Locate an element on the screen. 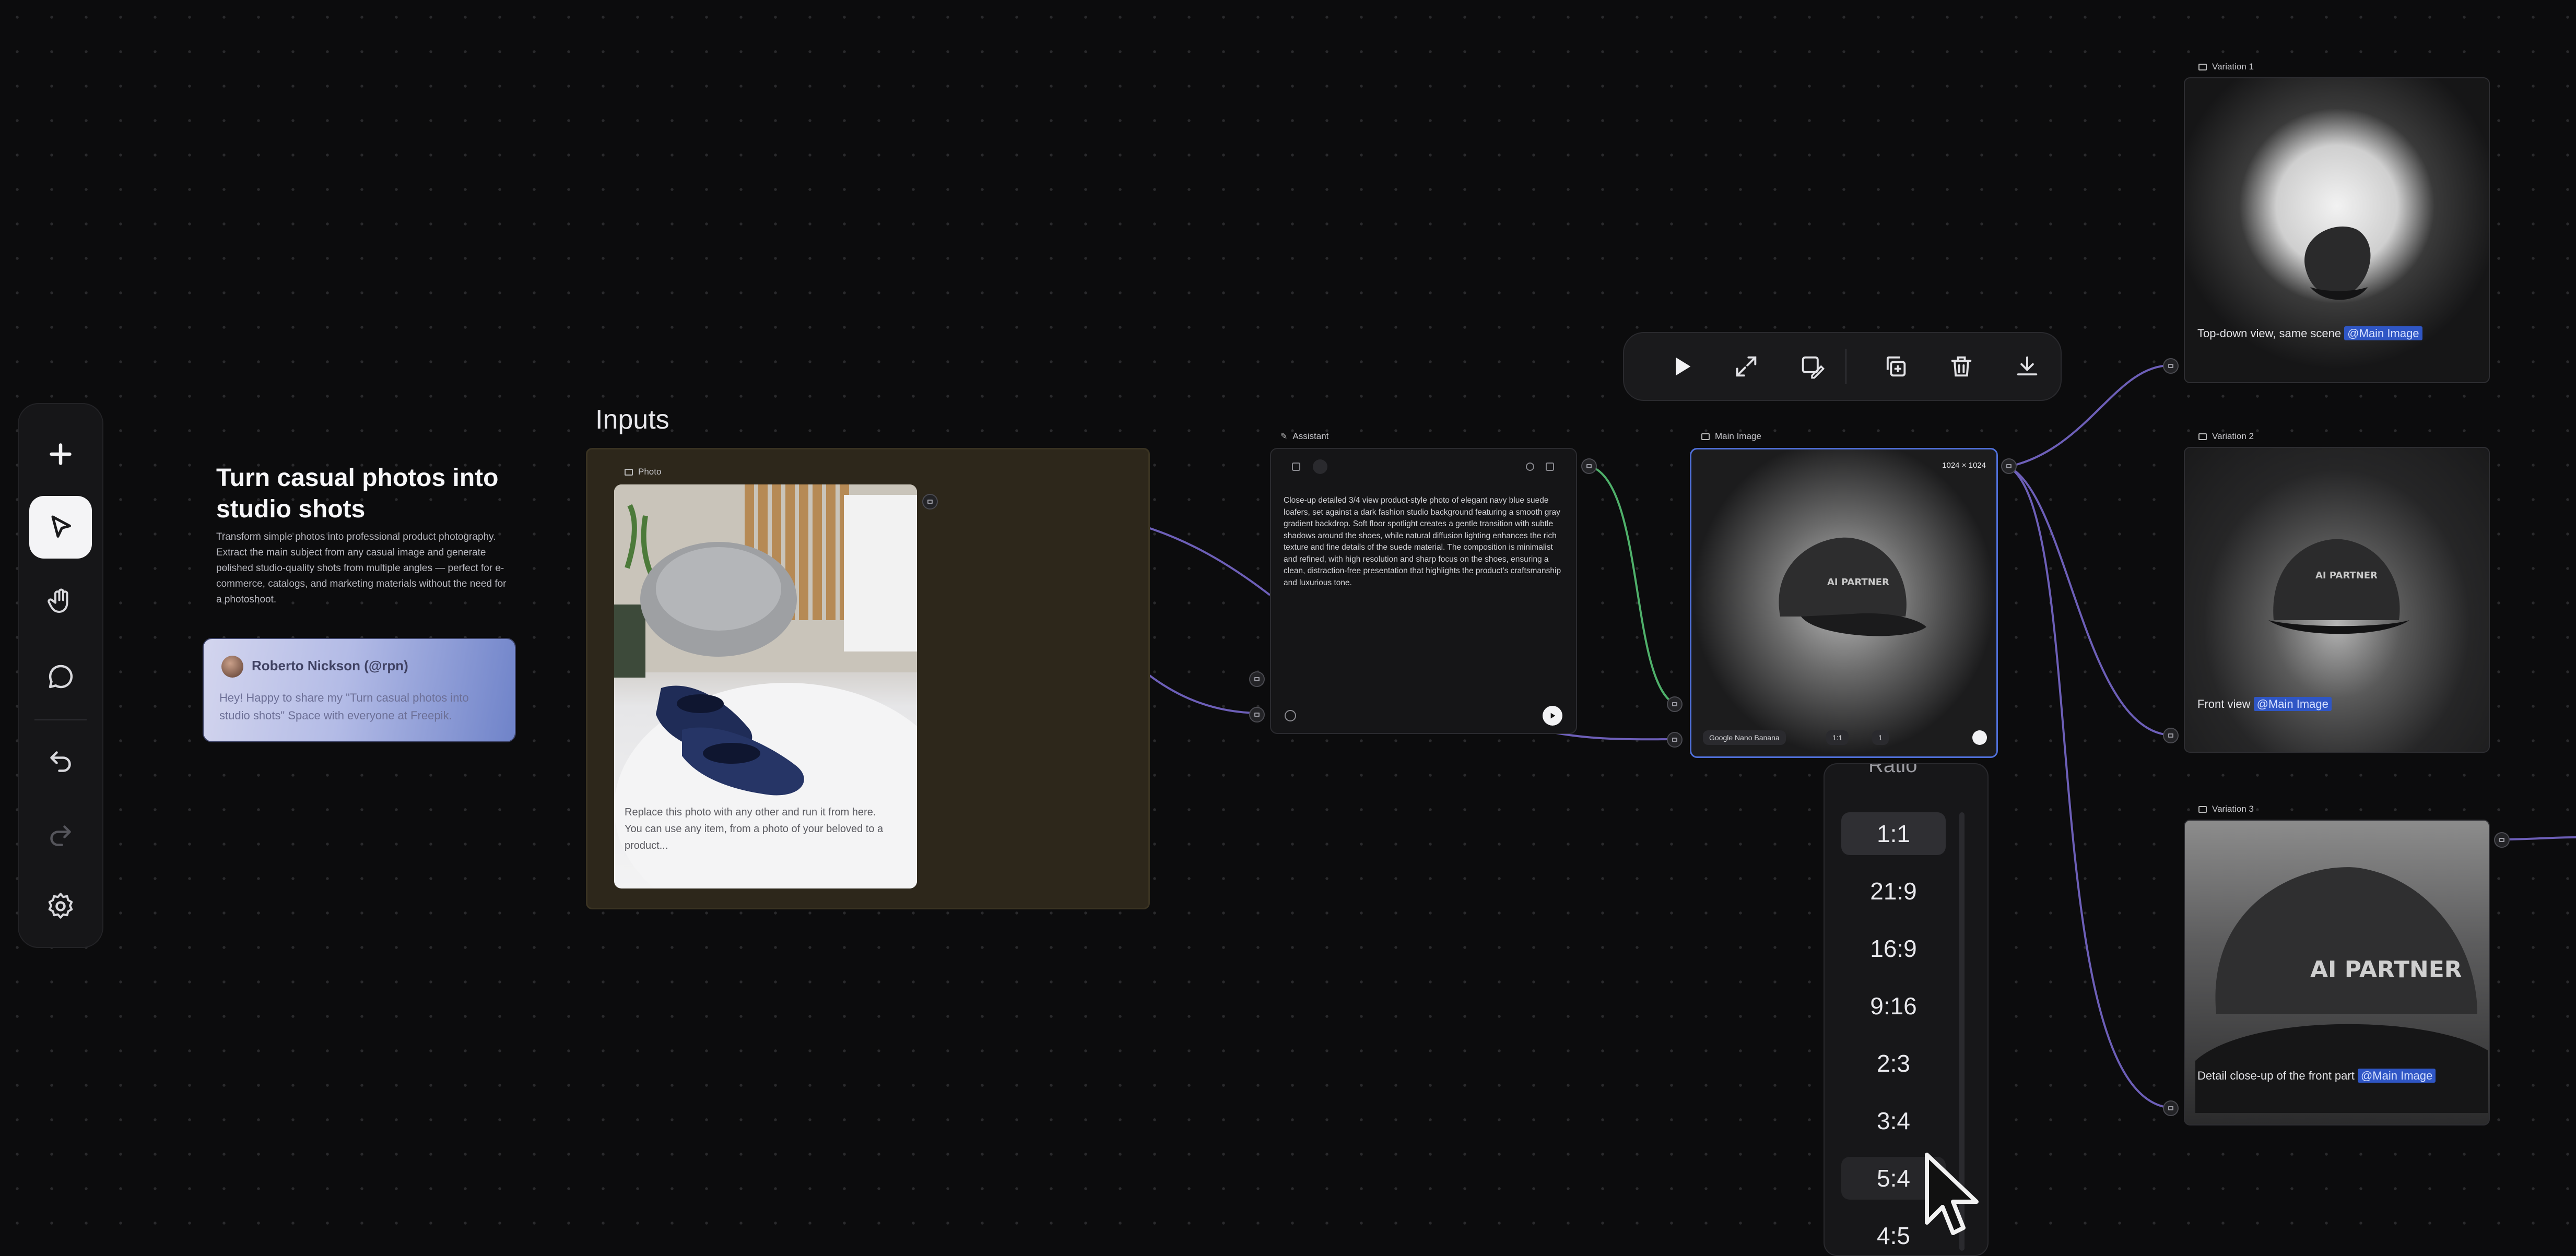  redo-icon is located at coordinates (60, 833).